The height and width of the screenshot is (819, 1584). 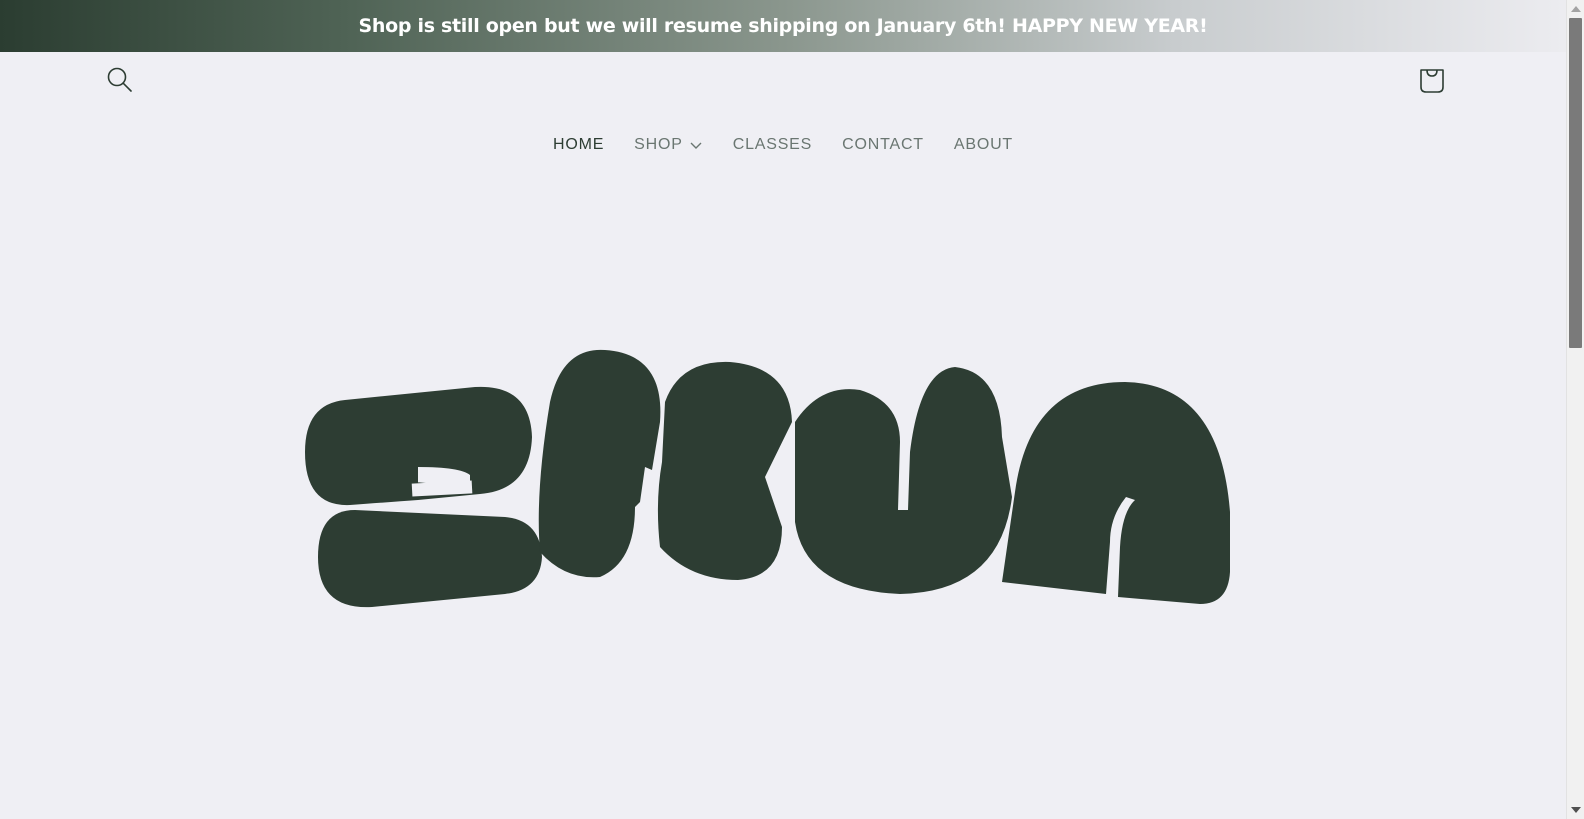 I want to click on nav-item-label: ABOUT, so click(x=983, y=144).